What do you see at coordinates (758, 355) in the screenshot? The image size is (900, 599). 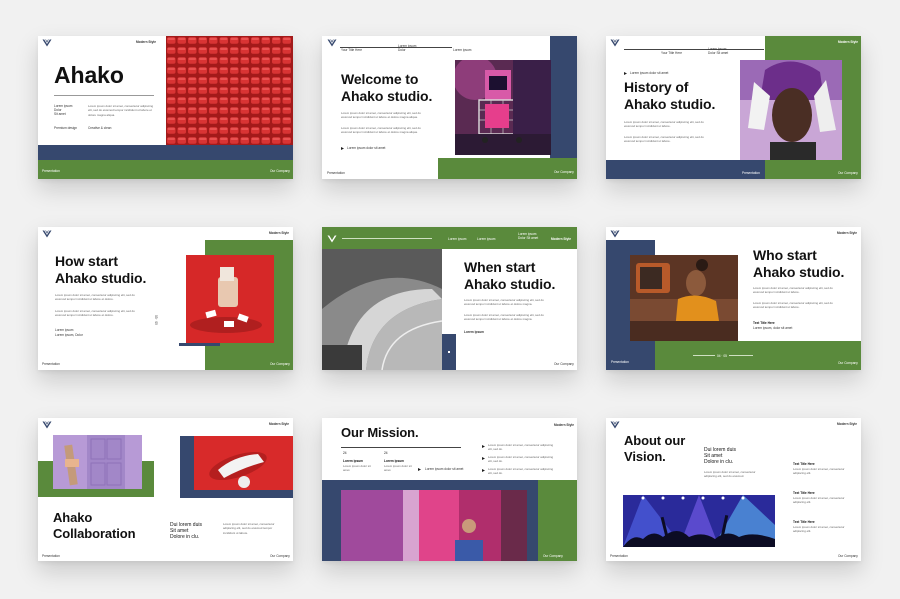 I see `green-footer: 04 · 05 Our Company` at bounding box center [758, 355].